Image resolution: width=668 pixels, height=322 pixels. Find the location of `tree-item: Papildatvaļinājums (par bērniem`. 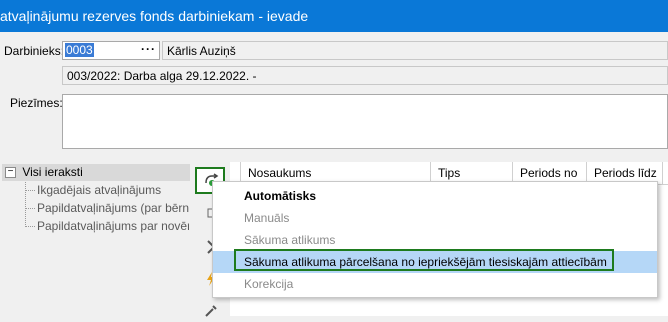

tree-item: Papildatvaļinājums (par bērniem is located at coordinates (113, 208).